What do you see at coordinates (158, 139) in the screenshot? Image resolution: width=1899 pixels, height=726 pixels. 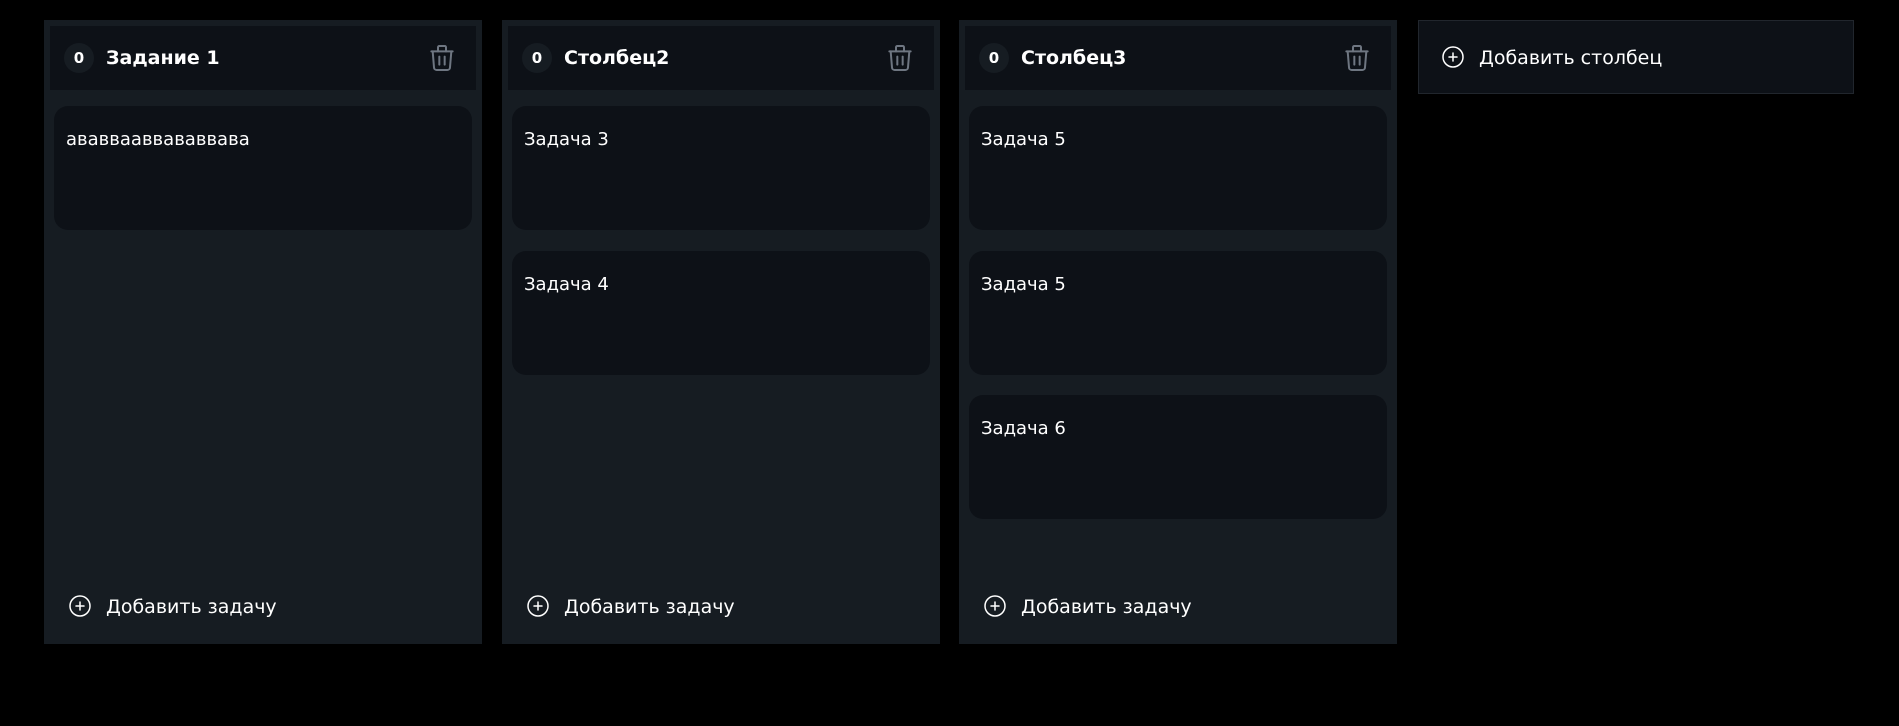 I see `task-content: ававвааввававвава` at bounding box center [158, 139].